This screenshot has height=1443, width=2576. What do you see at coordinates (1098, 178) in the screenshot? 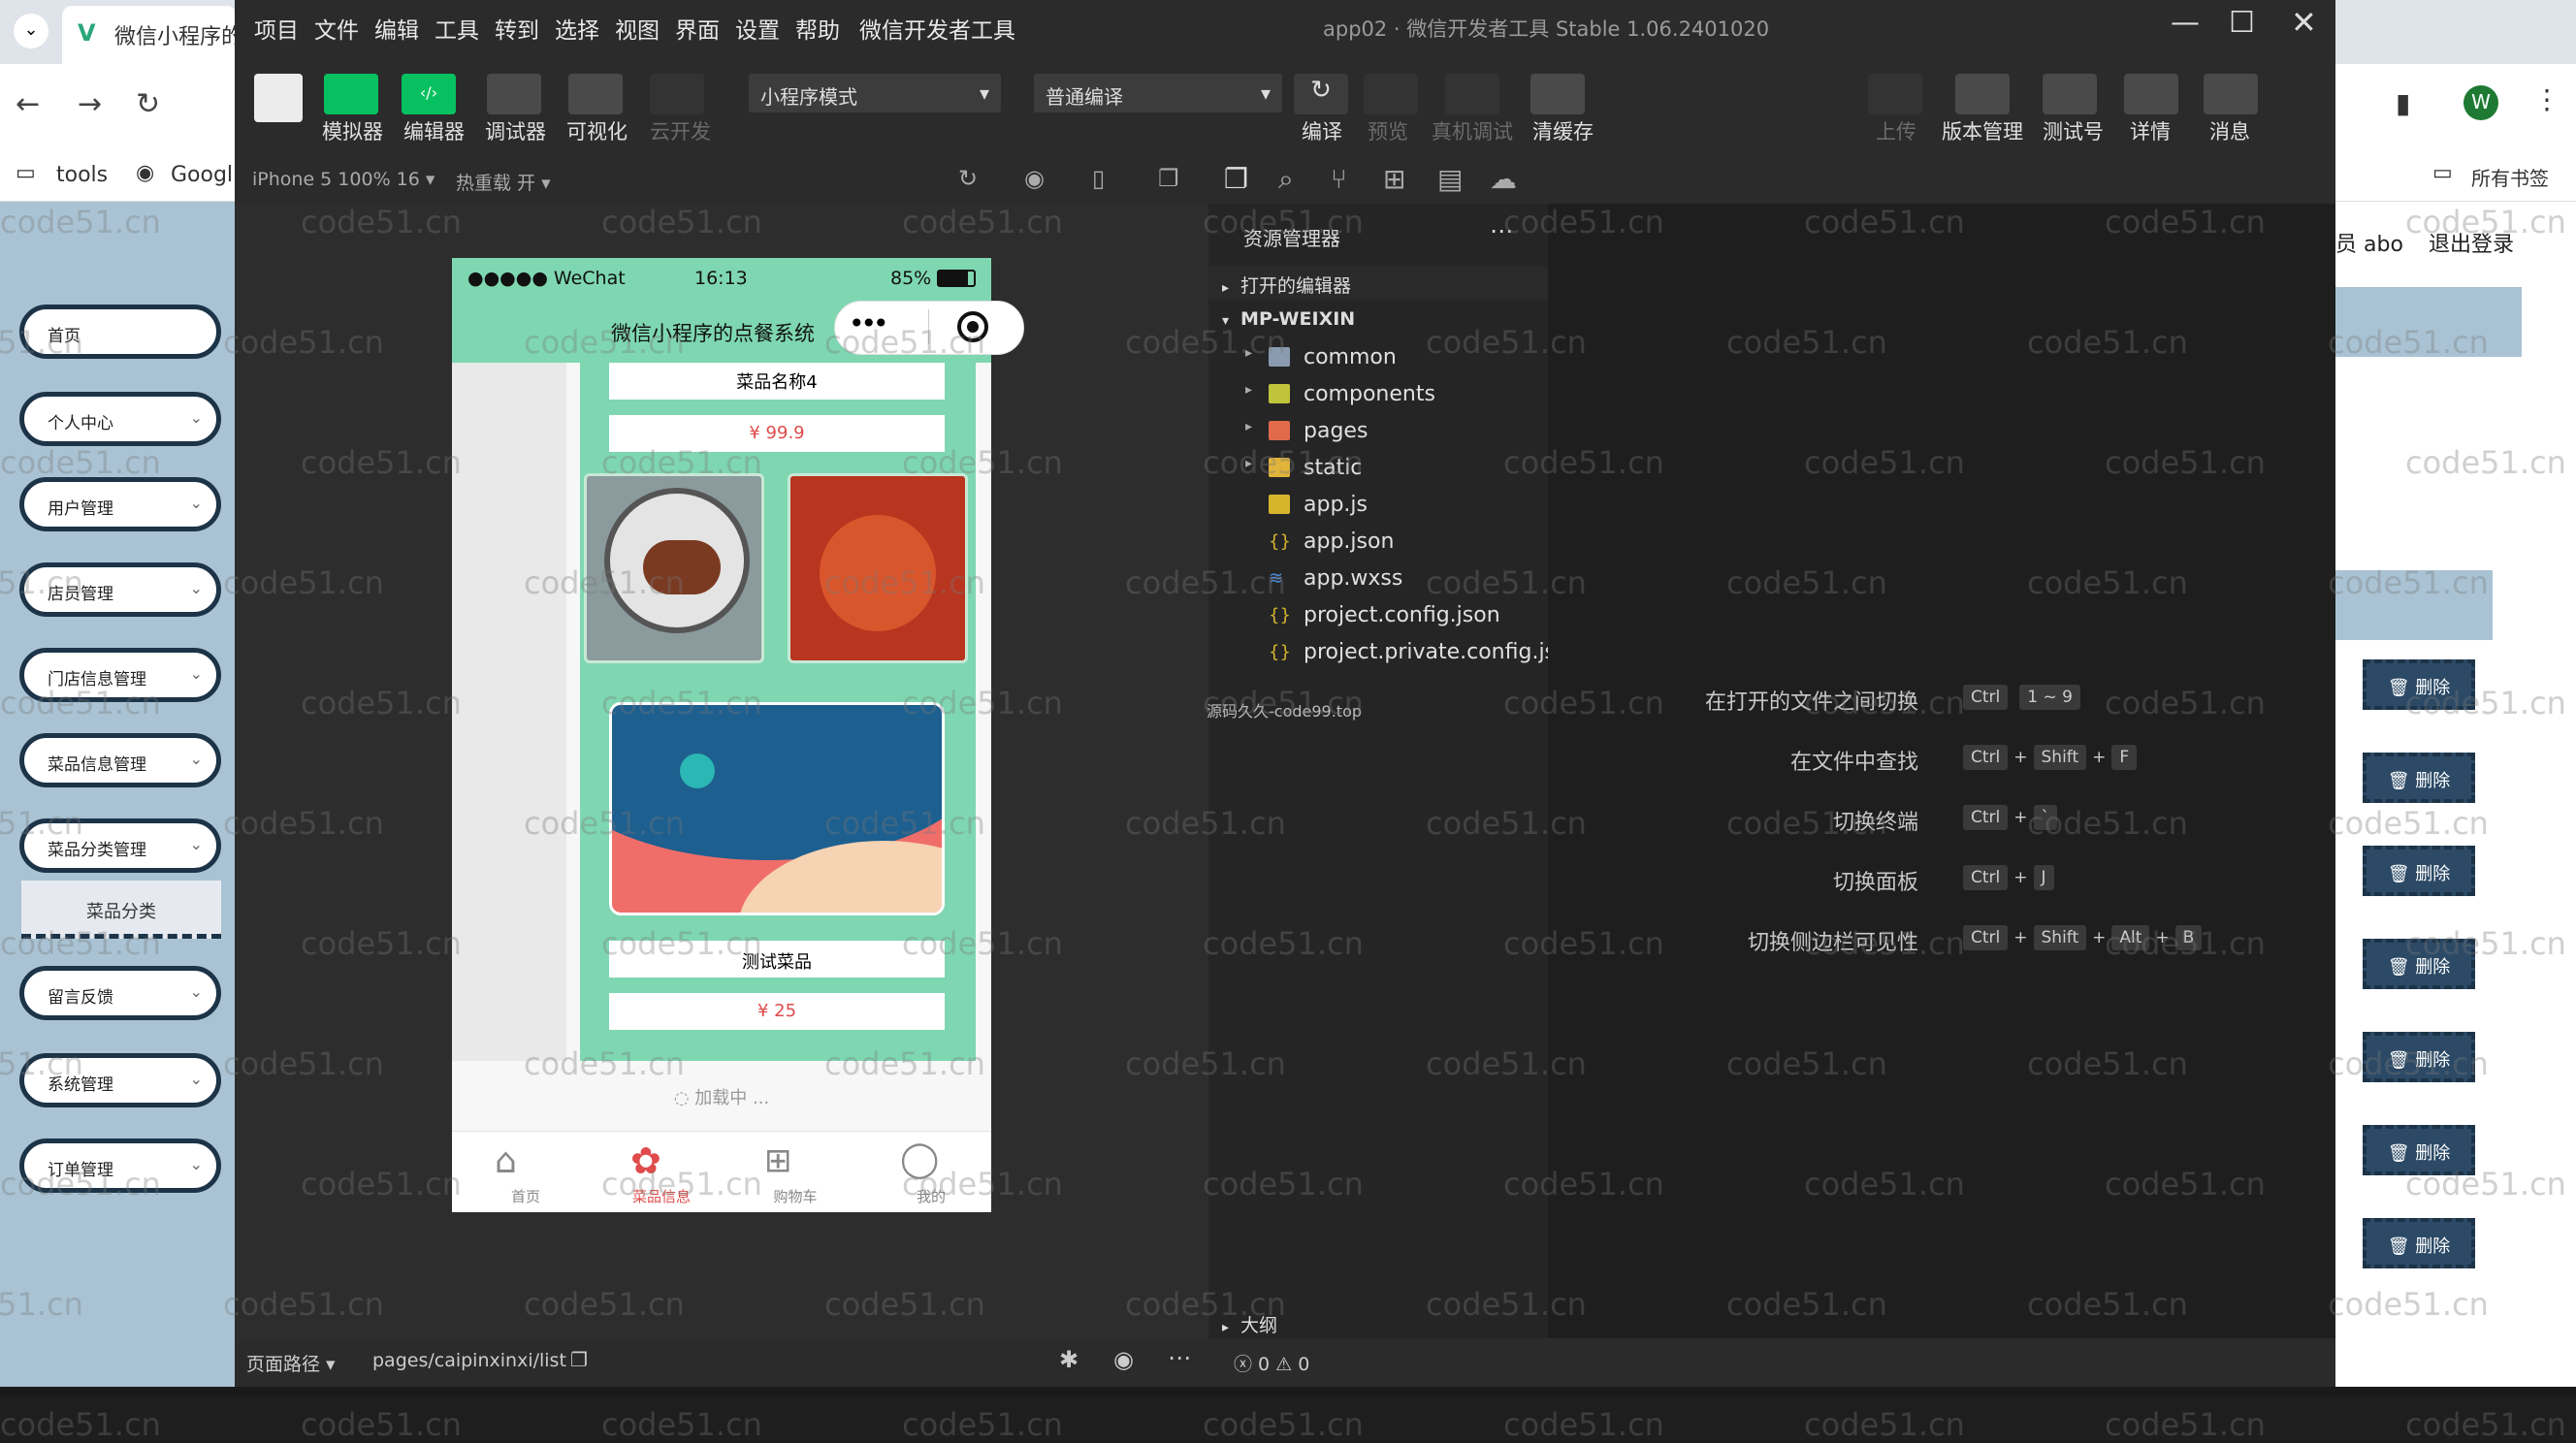
I see `phone-icon: ▯` at bounding box center [1098, 178].